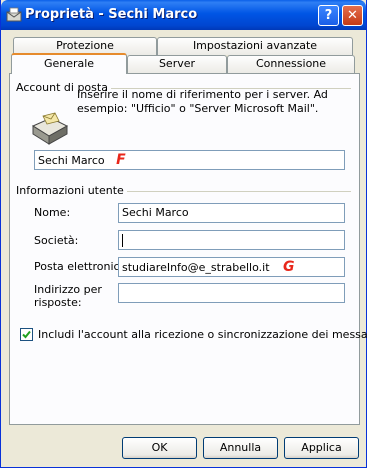 The image size is (367, 468). I want to click on tab-impostazioni-avanzate: Impostazioni avanzate, so click(255, 46).